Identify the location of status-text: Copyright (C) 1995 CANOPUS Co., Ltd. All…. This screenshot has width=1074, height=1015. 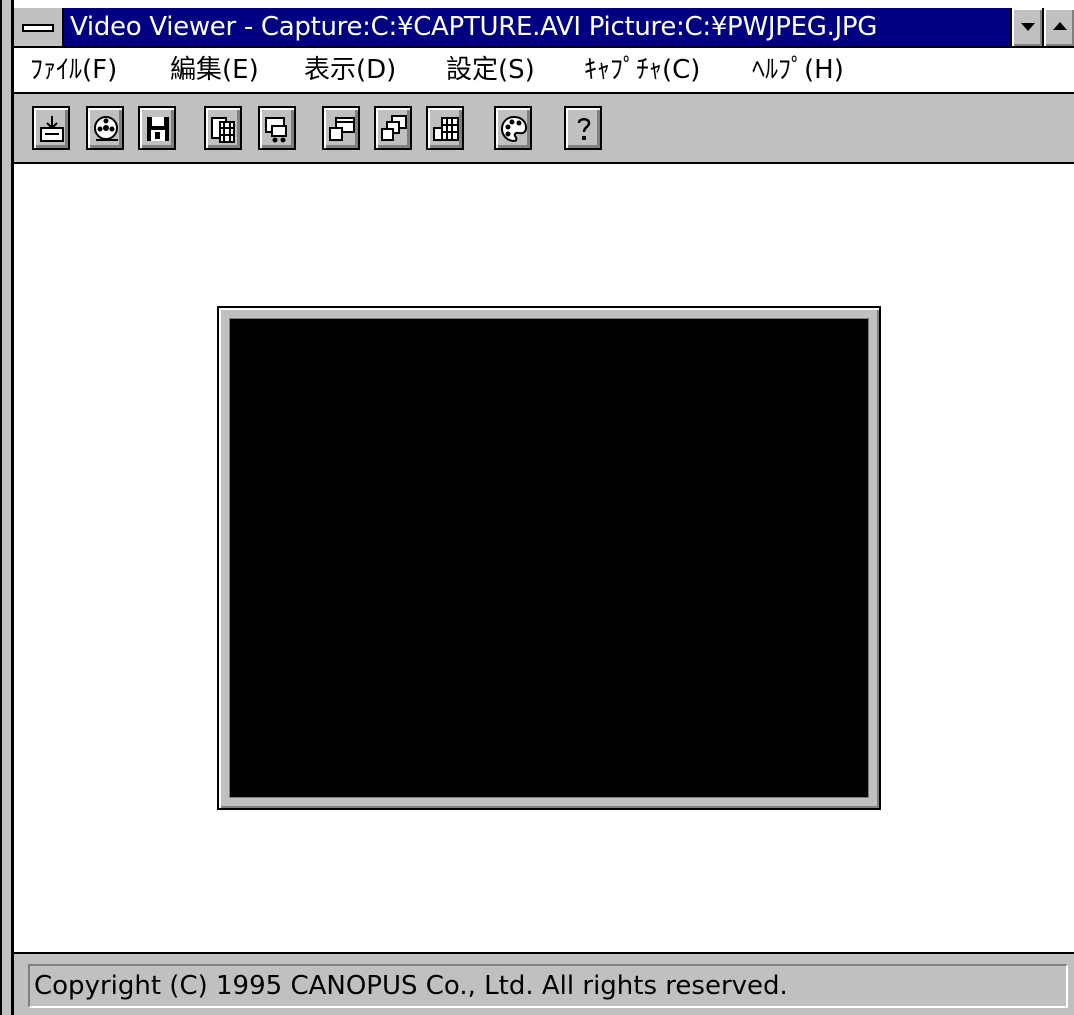
(411, 986).